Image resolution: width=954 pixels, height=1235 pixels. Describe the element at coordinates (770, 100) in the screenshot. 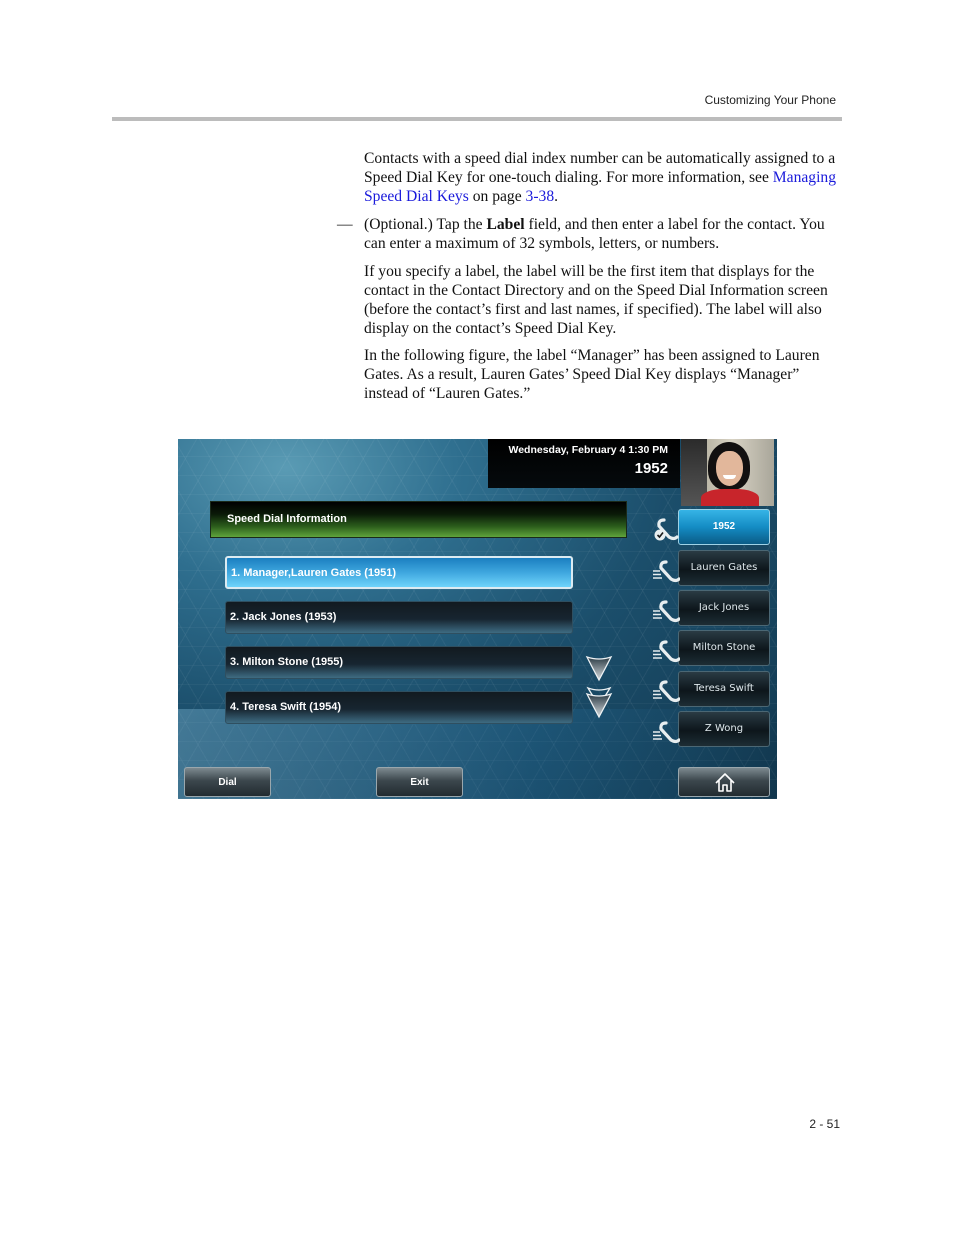

I see `running-head: Customizing Your Phone` at that location.